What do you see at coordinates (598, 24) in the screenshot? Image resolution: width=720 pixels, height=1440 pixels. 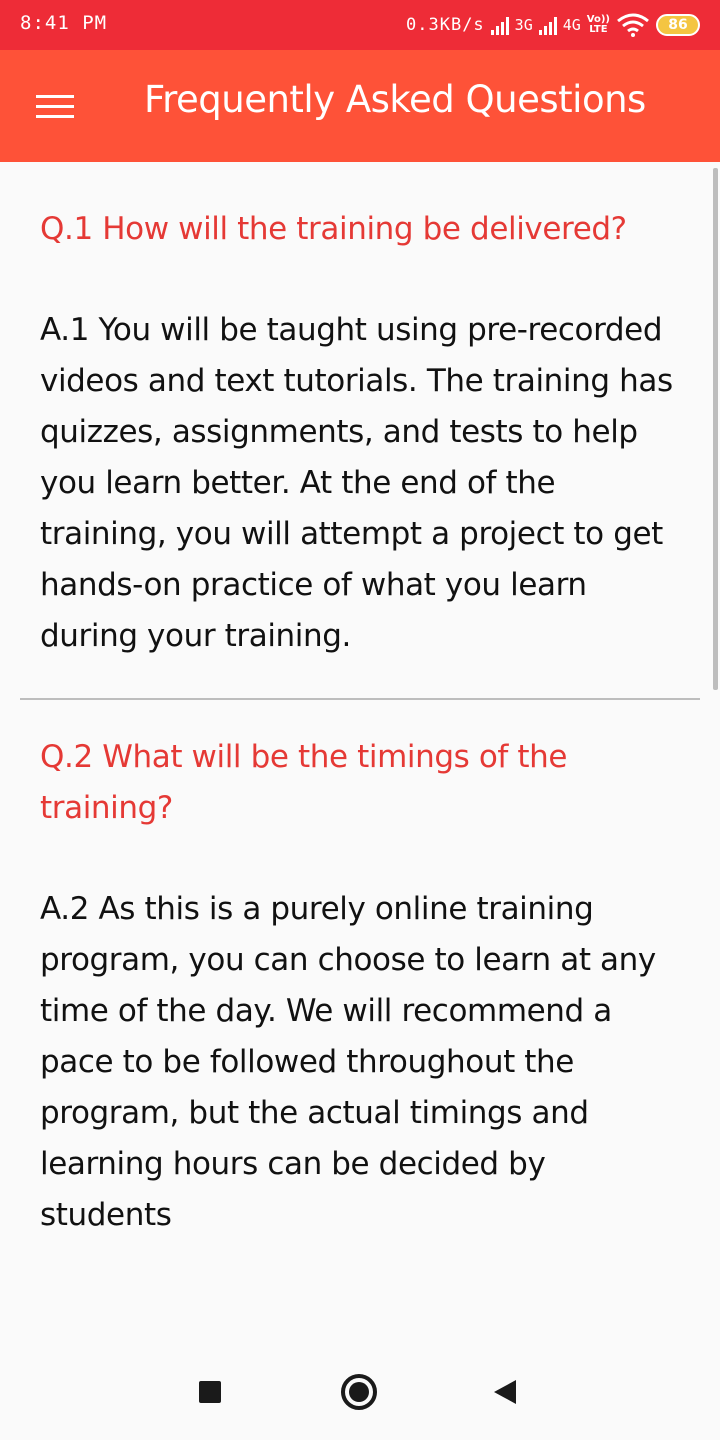 I see `volte-icon: Vo)) LTE` at bounding box center [598, 24].